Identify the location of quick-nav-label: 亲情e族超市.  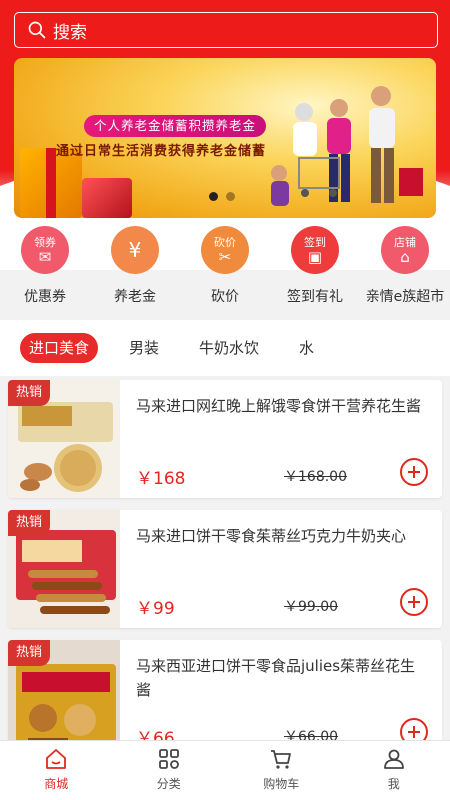
(405, 297).